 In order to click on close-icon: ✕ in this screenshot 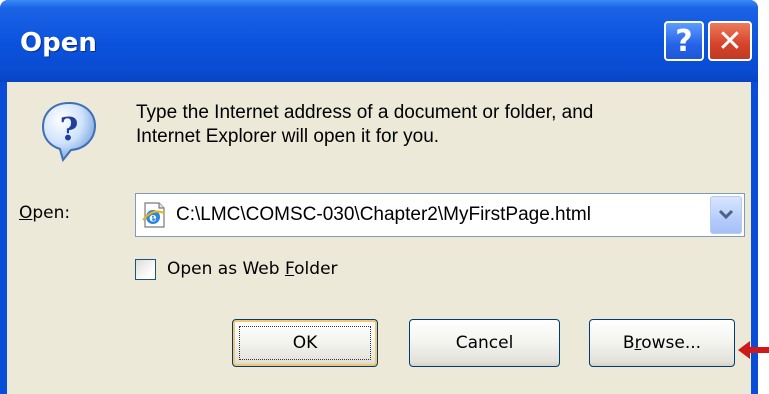, I will do `click(730, 41)`.